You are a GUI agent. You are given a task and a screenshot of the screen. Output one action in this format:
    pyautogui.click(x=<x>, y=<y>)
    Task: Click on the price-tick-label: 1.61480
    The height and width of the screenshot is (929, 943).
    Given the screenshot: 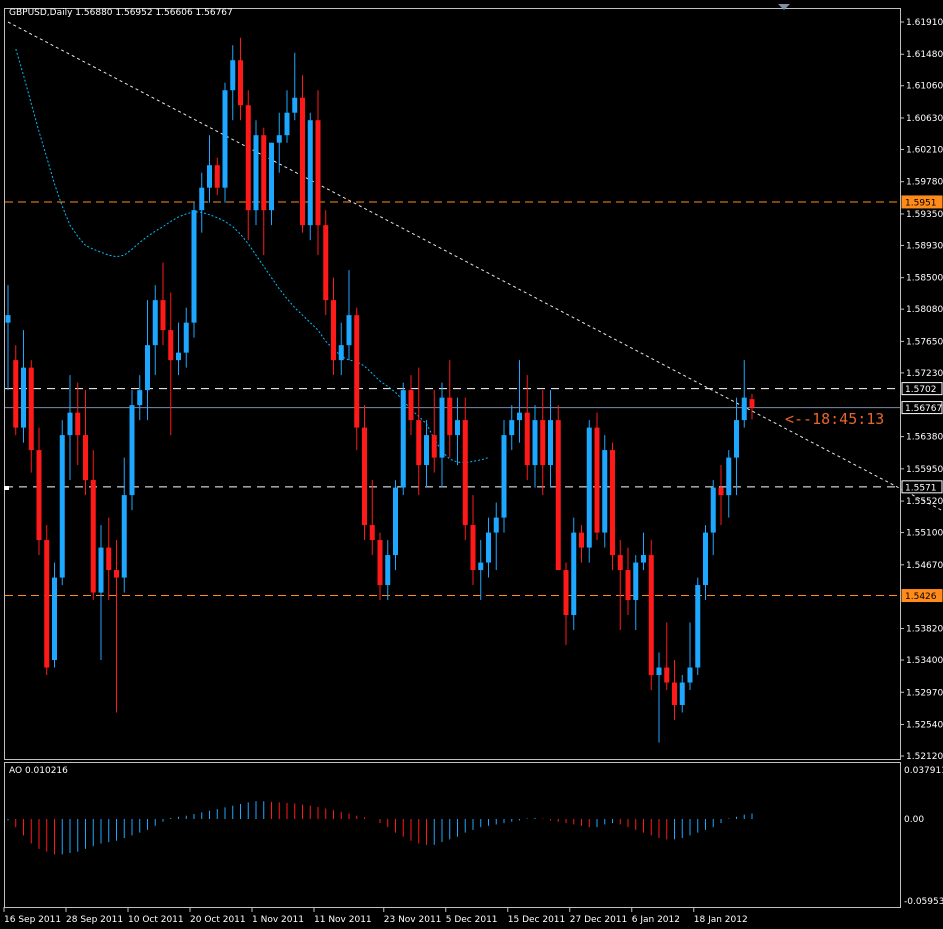 What is the action you would take?
    pyautogui.click(x=924, y=55)
    